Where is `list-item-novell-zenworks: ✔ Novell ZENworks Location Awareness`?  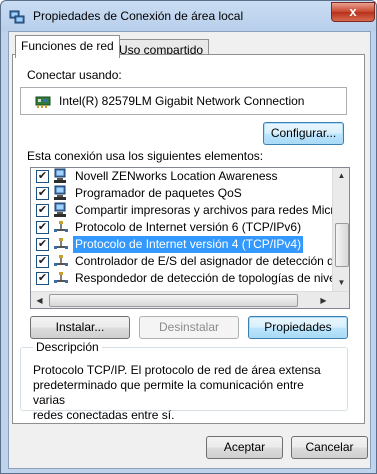
list-item-novell-zenworks: ✔ Novell ZENworks Location Awareness is located at coordinates (181, 176).